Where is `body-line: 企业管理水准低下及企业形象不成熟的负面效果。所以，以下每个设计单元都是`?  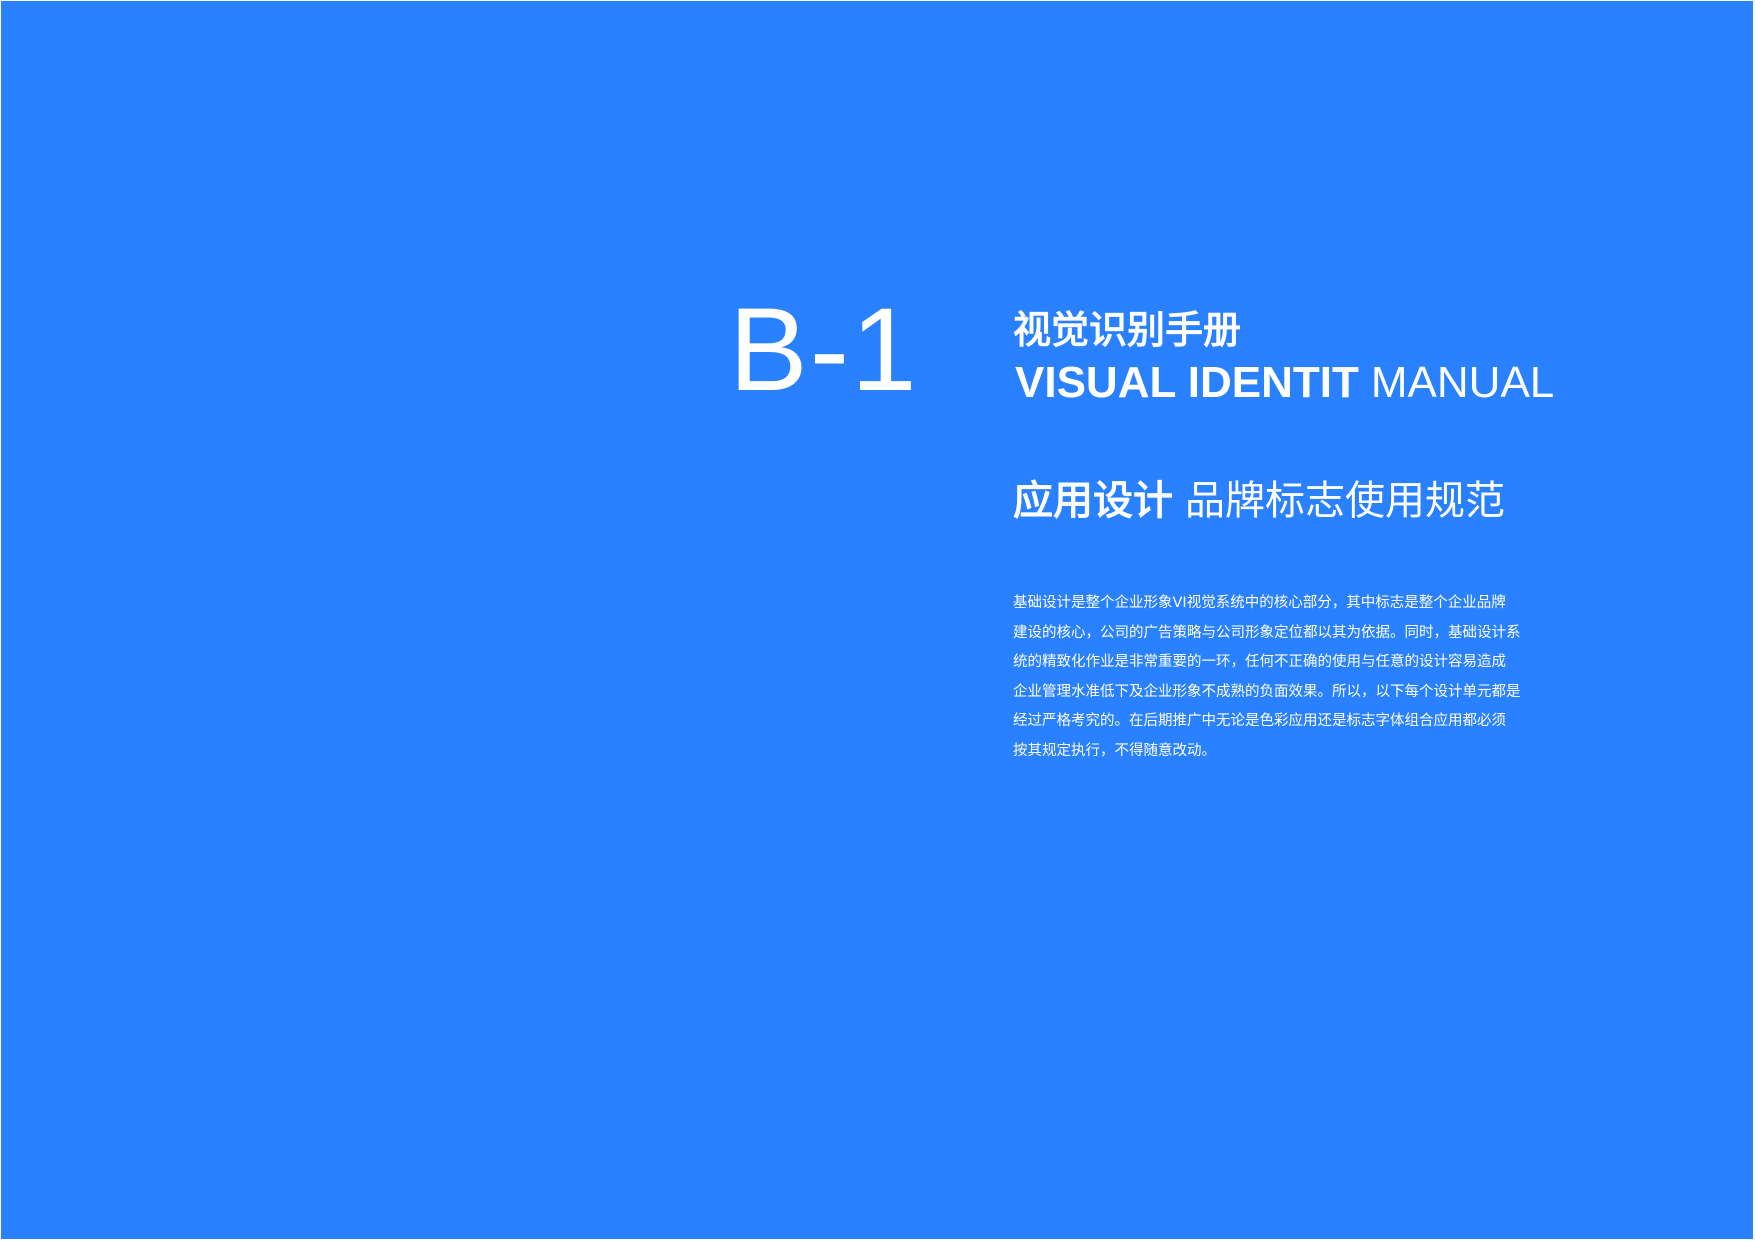 body-line: 企业管理水准低下及企业形象不成熟的负面效果。所以，以下每个设计单元都是 is located at coordinates (1267, 691).